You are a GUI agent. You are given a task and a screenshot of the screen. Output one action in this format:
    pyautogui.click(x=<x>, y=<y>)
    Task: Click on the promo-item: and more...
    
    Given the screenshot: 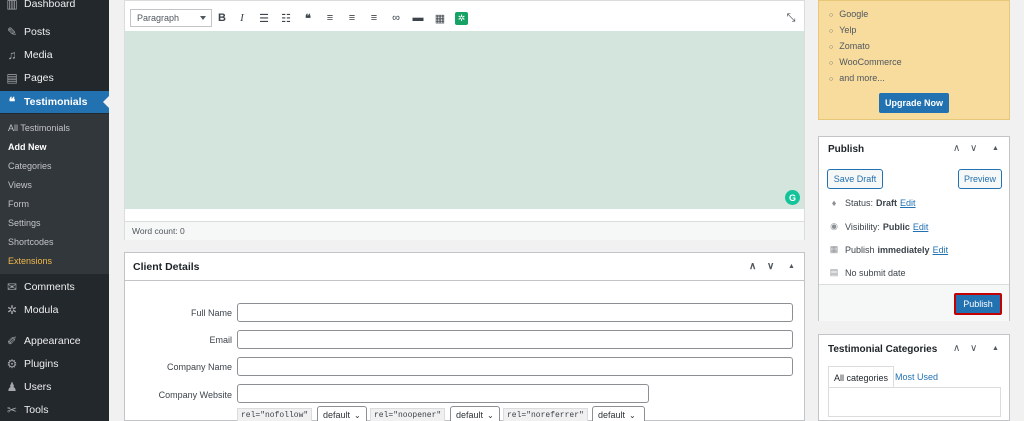 What is the action you would take?
    pyautogui.click(x=857, y=78)
    